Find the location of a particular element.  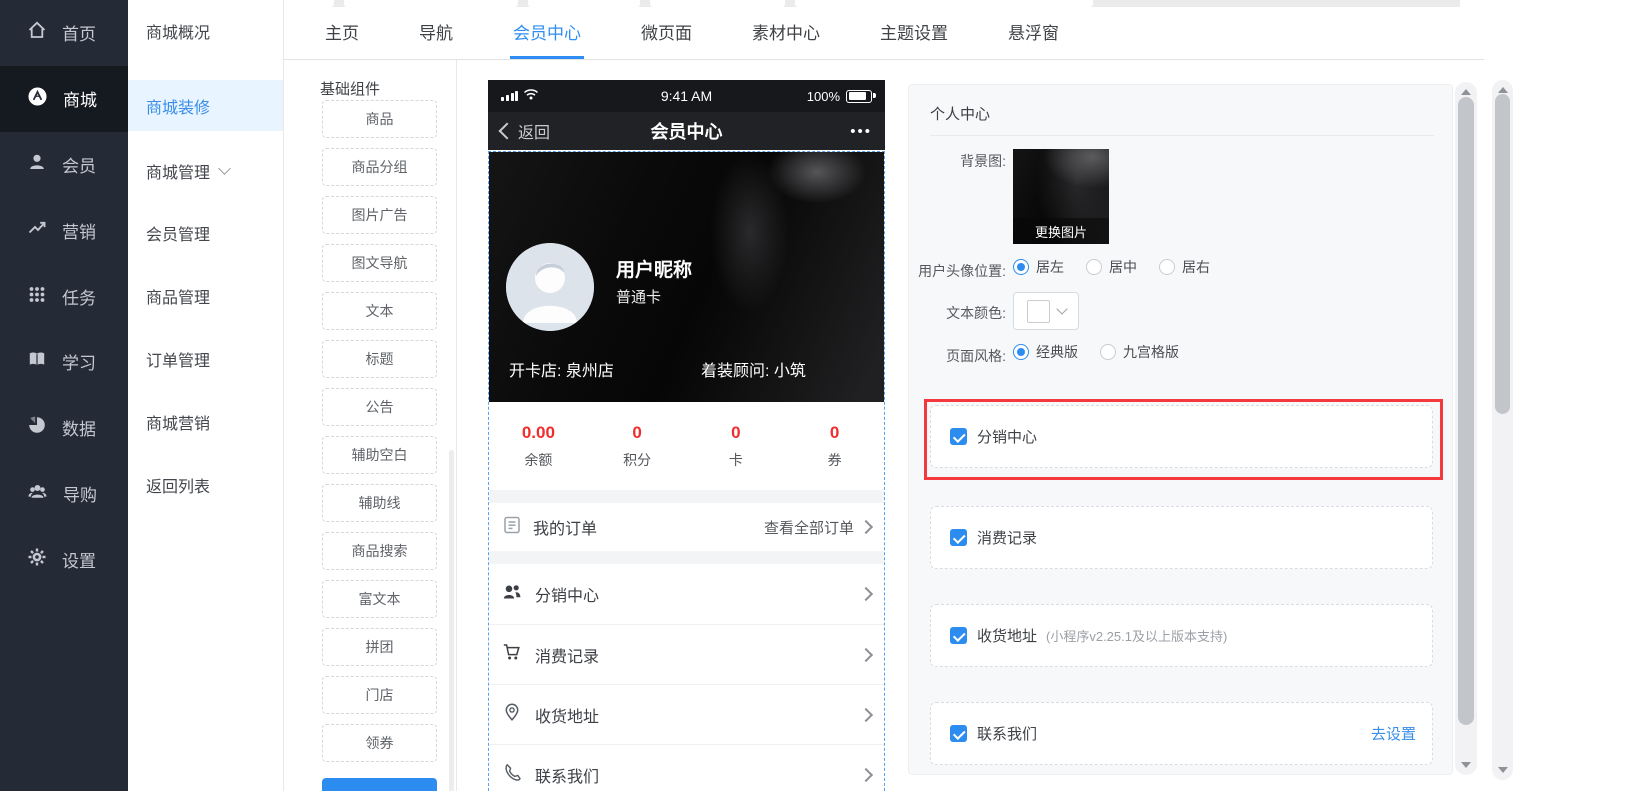

sidebar-item-tasks: 任务 is located at coordinates (64, 296).